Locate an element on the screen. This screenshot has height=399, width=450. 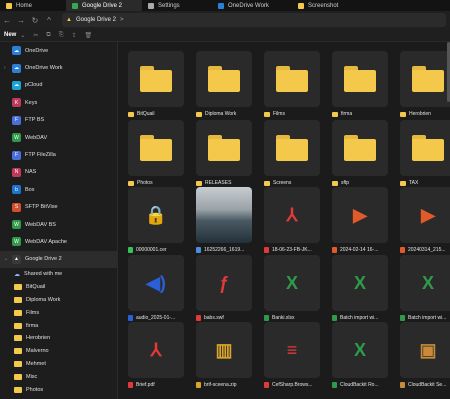
sidebar-item: ⌄ ▲ Google Drive 2 is located at coordinates (58, 259).